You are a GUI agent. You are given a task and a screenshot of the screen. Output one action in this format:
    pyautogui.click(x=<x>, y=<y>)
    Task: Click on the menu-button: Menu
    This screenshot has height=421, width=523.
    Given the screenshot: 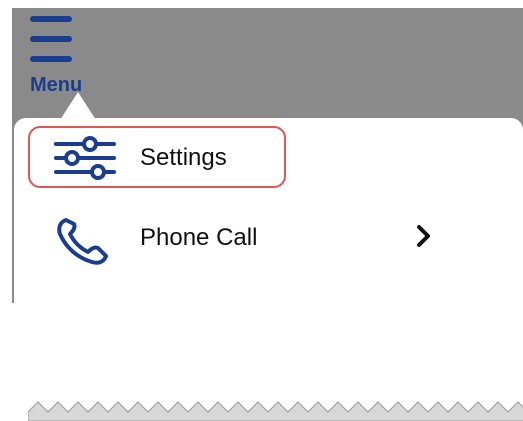 What is the action you would take?
    pyautogui.click(x=61, y=55)
    